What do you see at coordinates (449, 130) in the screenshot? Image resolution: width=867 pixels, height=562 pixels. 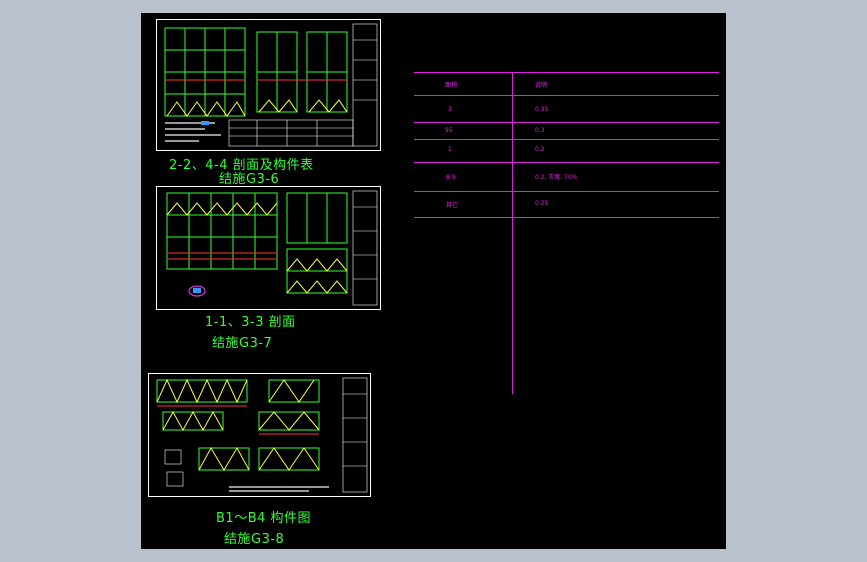 I see `table-cell: 95` at bounding box center [449, 130].